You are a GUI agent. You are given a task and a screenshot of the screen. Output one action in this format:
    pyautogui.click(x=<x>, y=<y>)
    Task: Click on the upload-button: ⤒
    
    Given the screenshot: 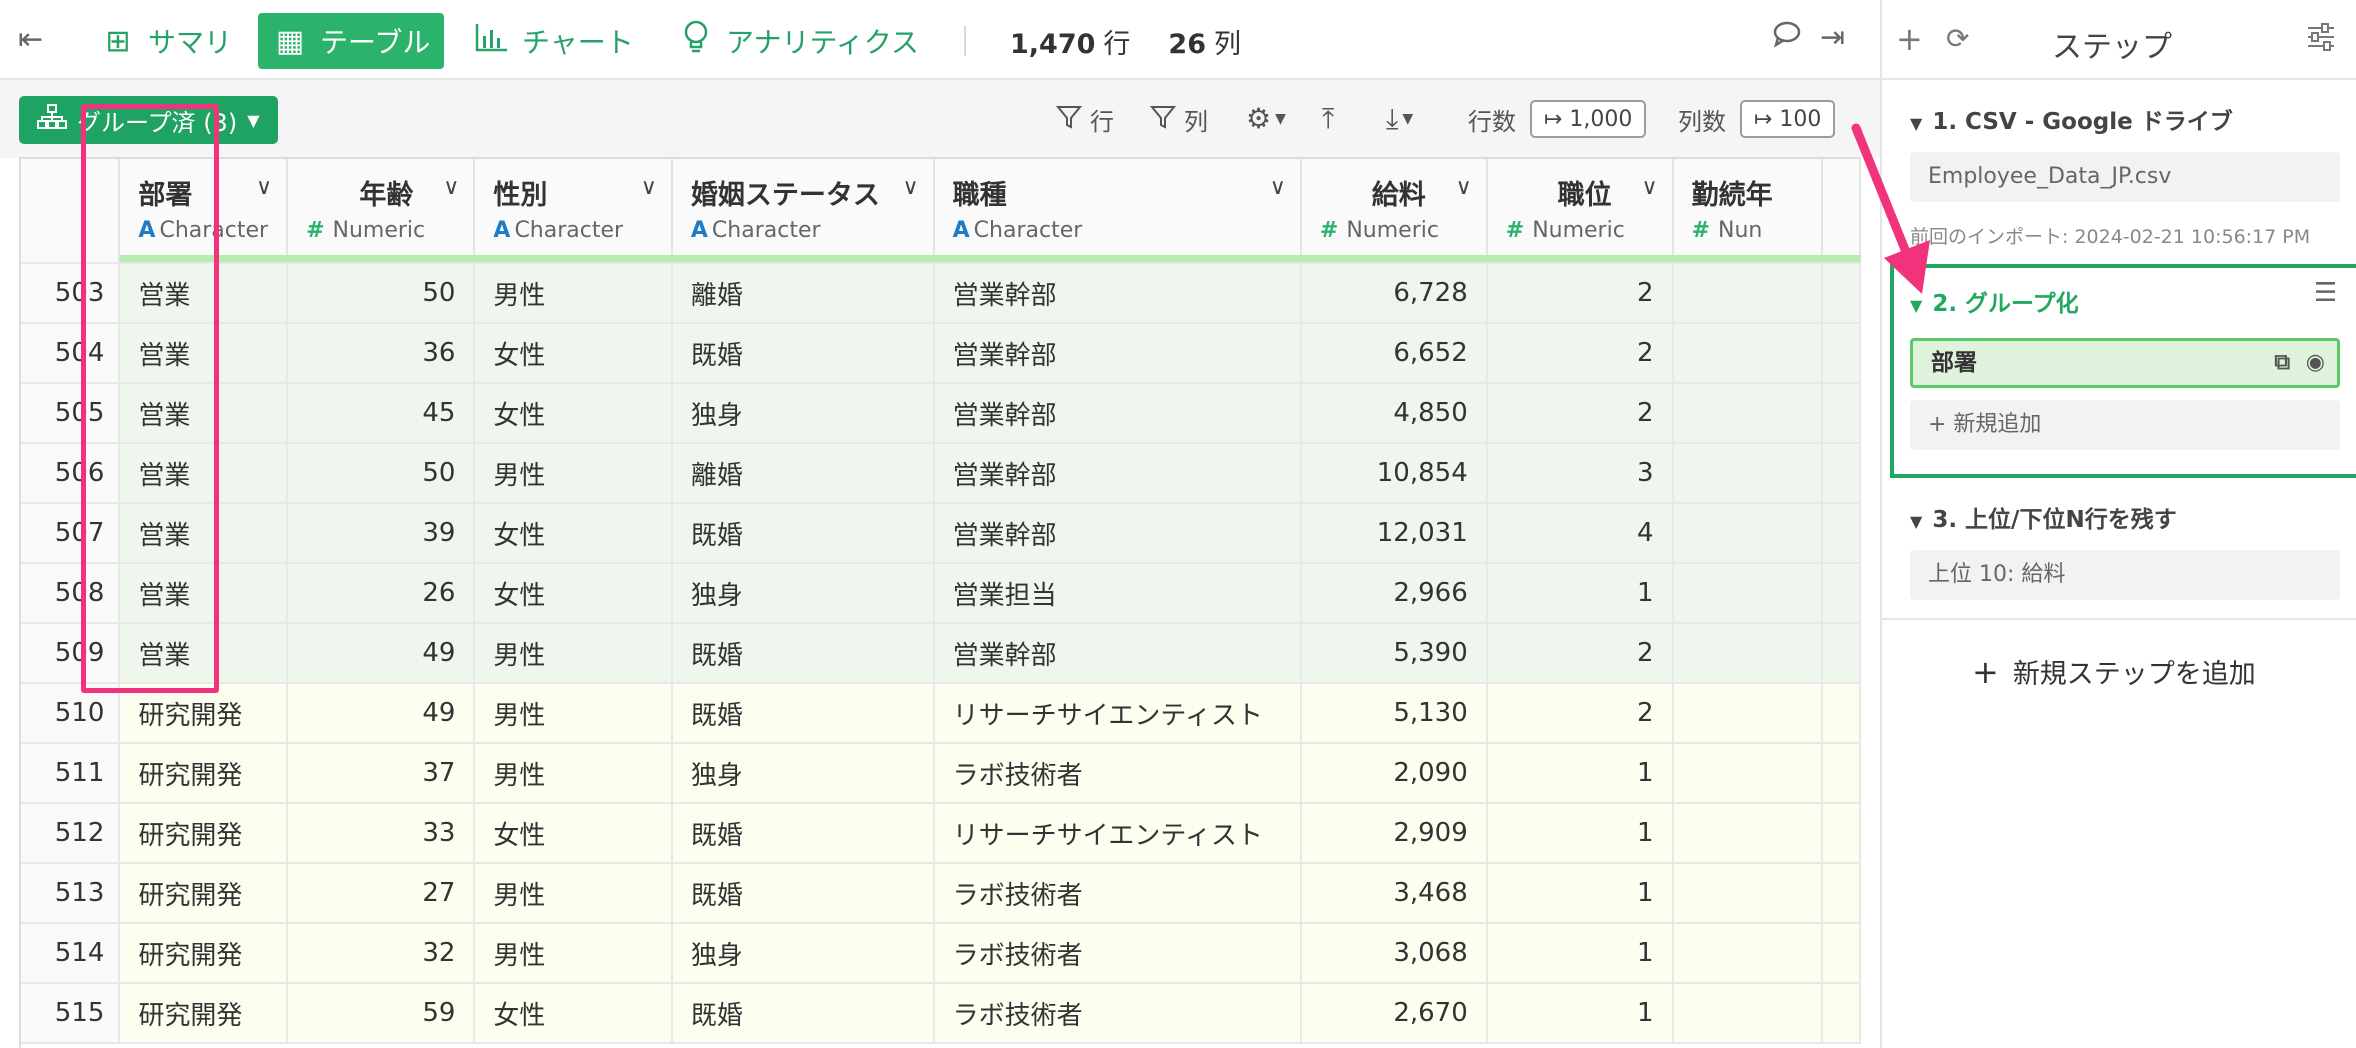 What is the action you would take?
    pyautogui.click(x=1328, y=119)
    